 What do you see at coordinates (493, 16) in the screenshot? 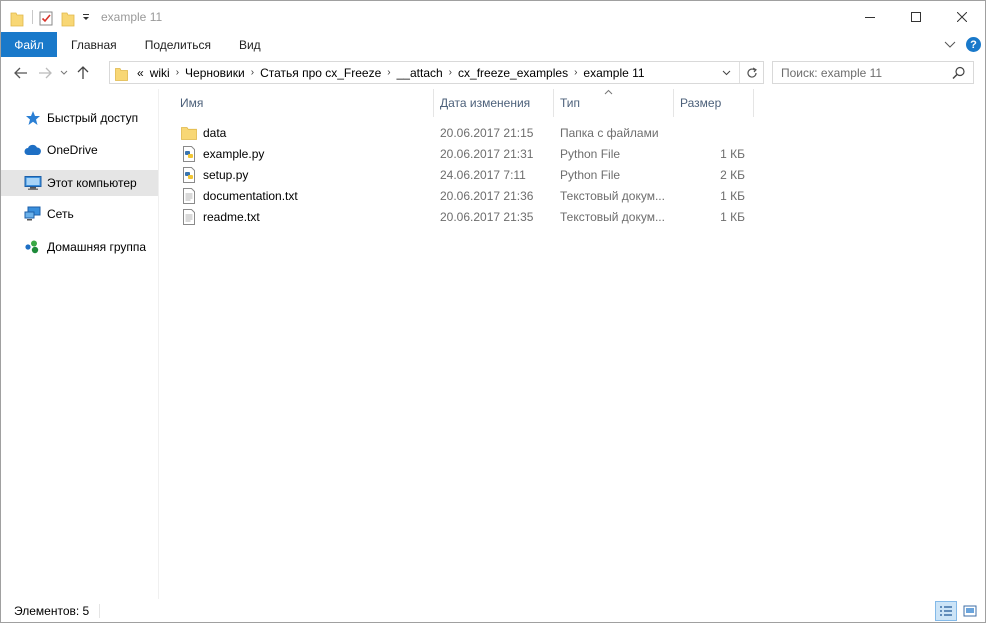
I see `title-bar: example 11` at bounding box center [493, 16].